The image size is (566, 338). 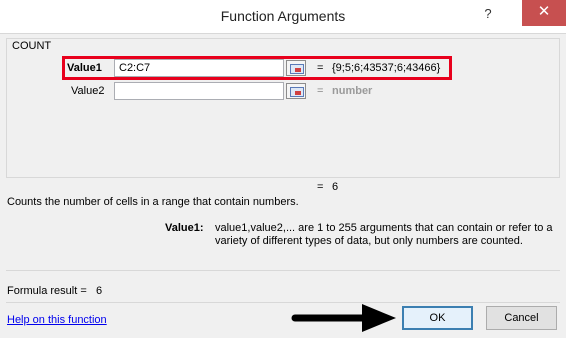 I want to click on highlight-box, so click(x=257, y=68).